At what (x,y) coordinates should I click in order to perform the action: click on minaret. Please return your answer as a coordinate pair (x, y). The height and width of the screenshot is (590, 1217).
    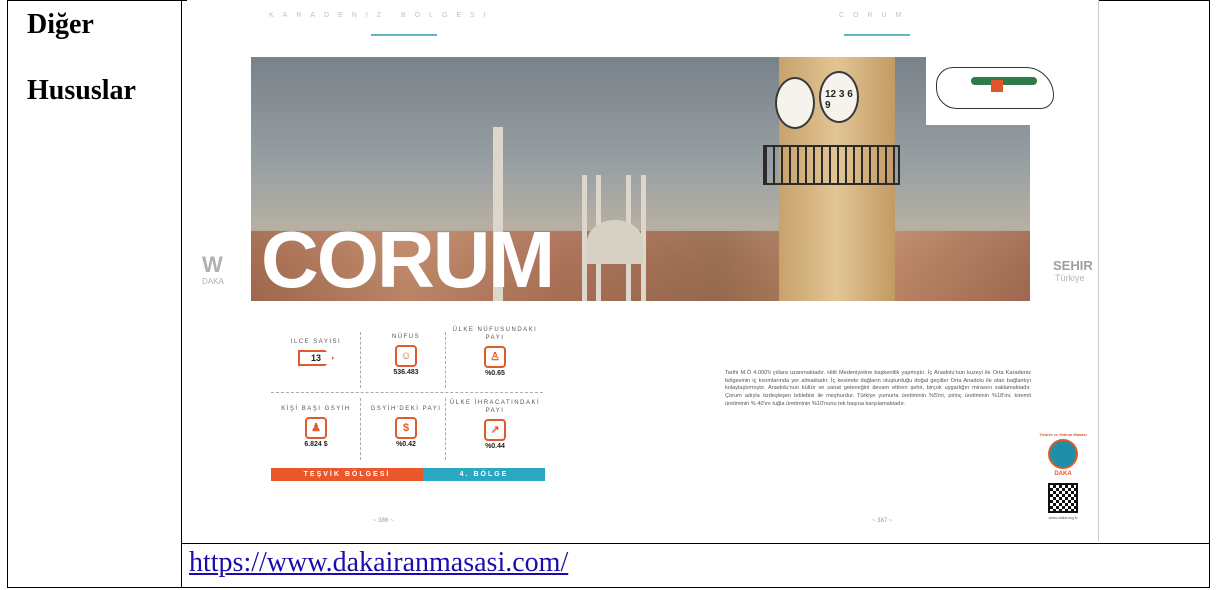
    Looking at the image, I should click on (584, 238).